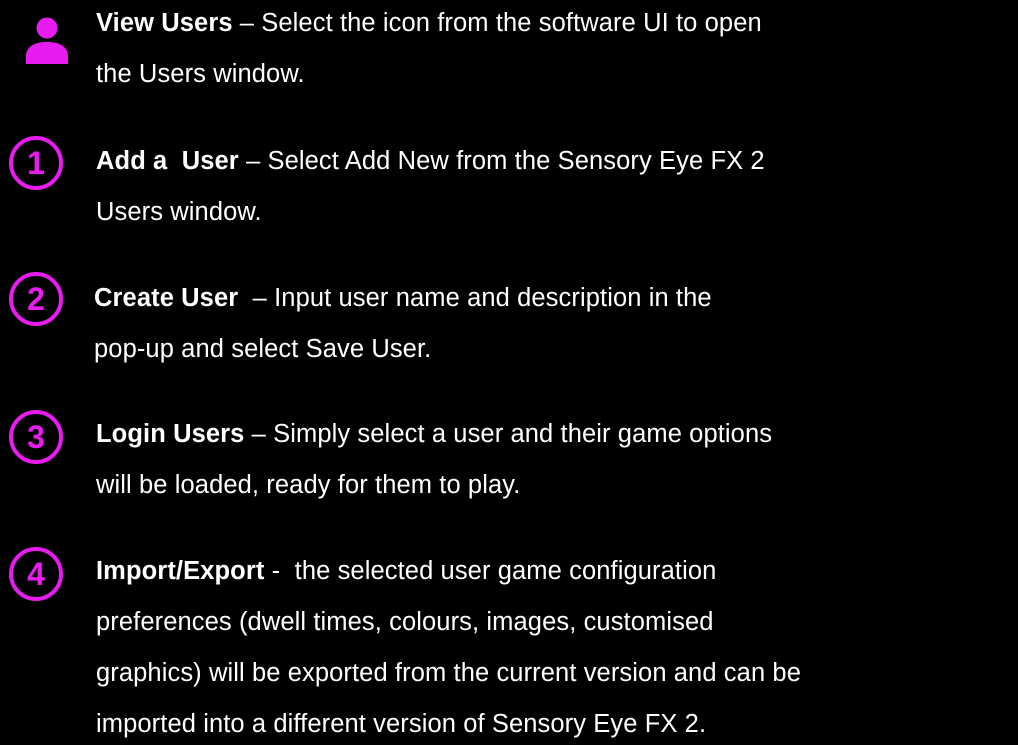  What do you see at coordinates (47, 40) in the screenshot?
I see `user-icon` at bounding box center [47, 40].